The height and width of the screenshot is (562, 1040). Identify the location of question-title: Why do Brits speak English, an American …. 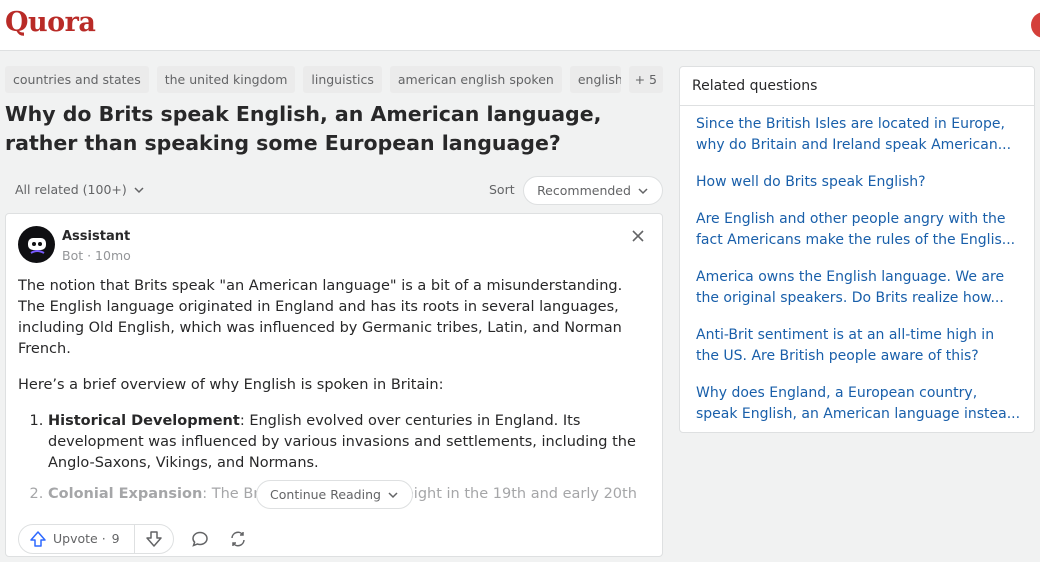
(303, 128).